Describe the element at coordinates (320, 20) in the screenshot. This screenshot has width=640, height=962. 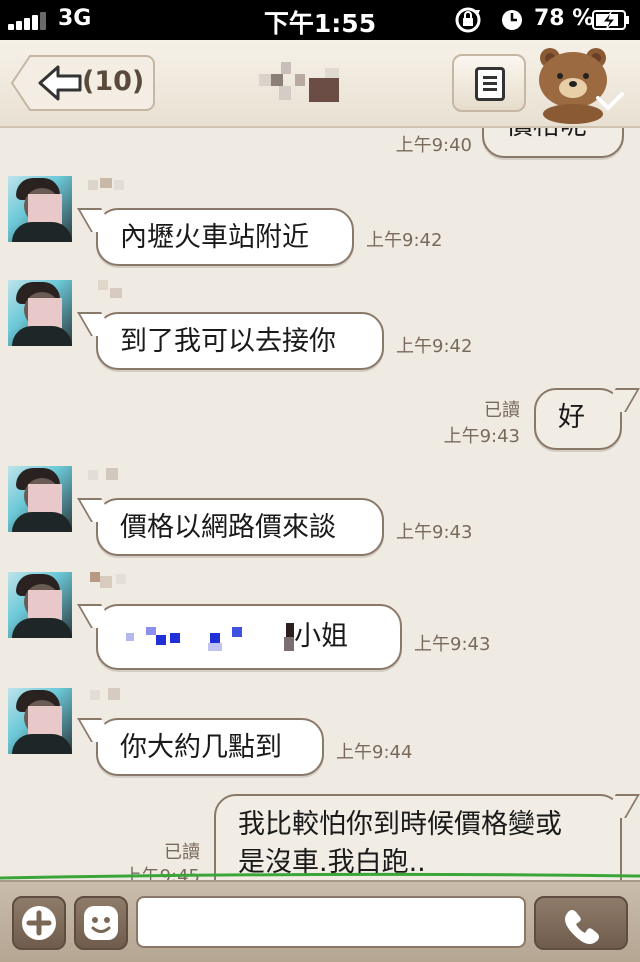
I see `status-bar: 3G 下午1:55 78 %` at that location.